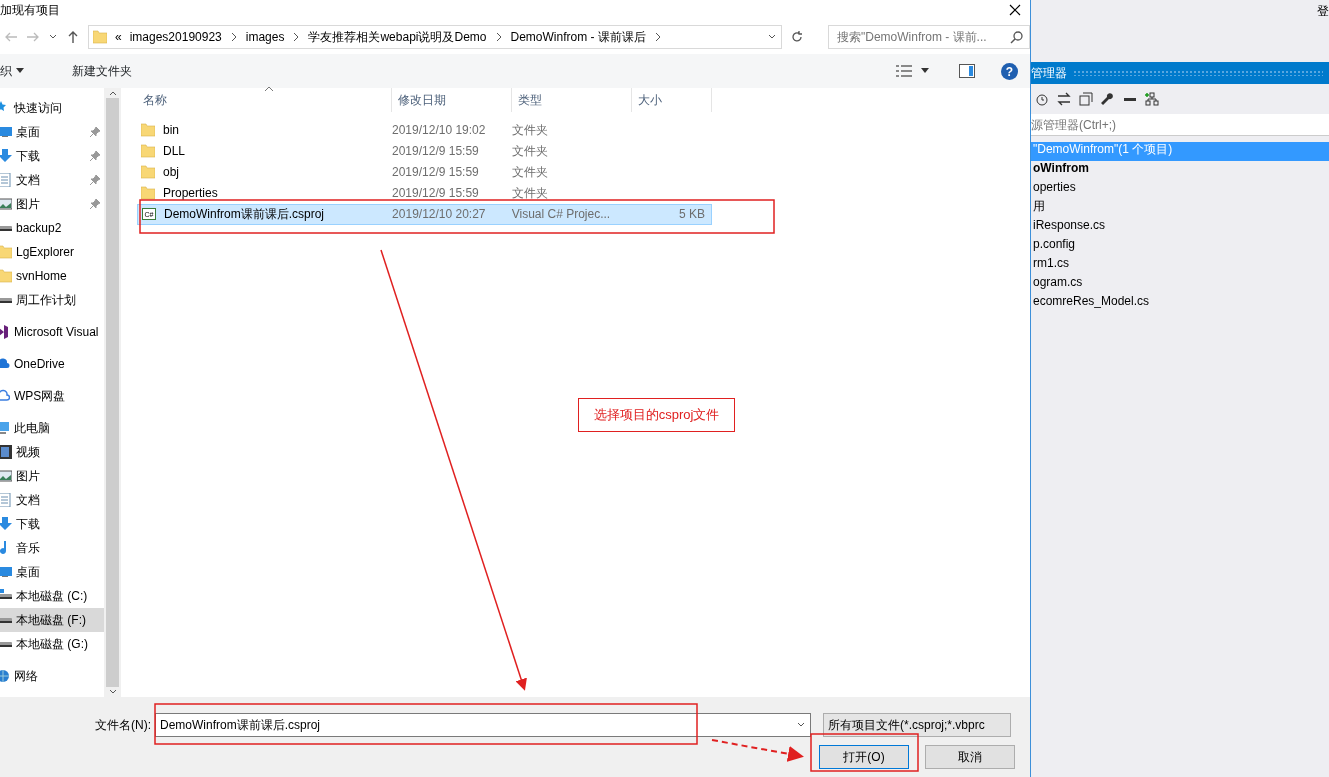  What do you see at coordinates (1180, 303) in the screenshot?
I see `tree-item: ecomreRes_Model.cs` at bounding box center [1180, 303].